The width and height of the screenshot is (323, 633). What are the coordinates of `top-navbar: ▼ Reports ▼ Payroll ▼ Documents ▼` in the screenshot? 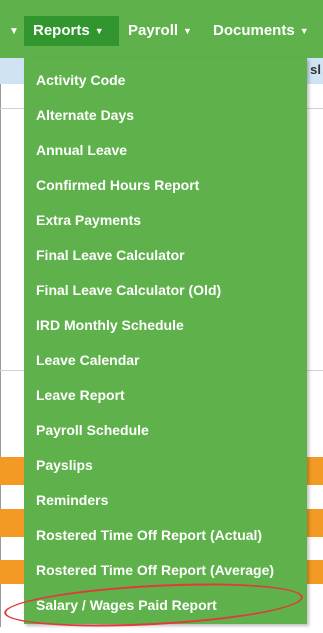 It's located at (161, 29).